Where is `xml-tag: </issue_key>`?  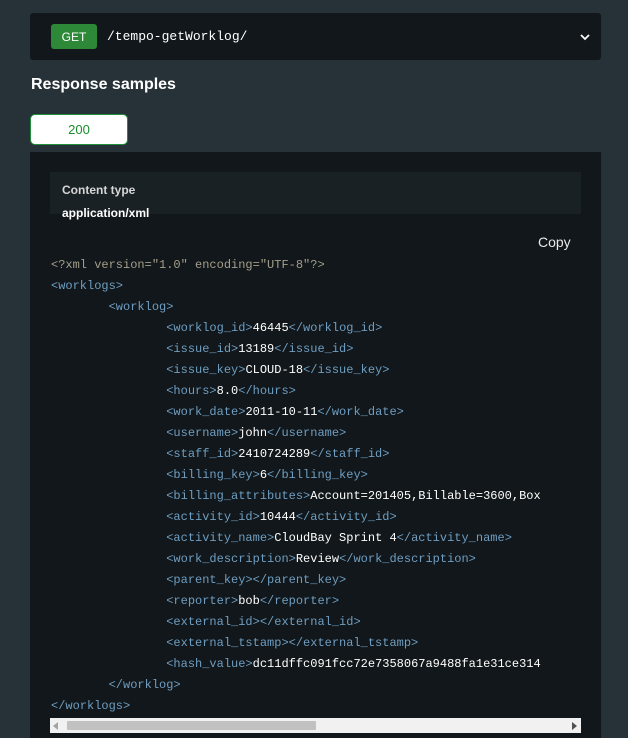
xml-tag: </issue_key> is located at coordinates (346, 370).